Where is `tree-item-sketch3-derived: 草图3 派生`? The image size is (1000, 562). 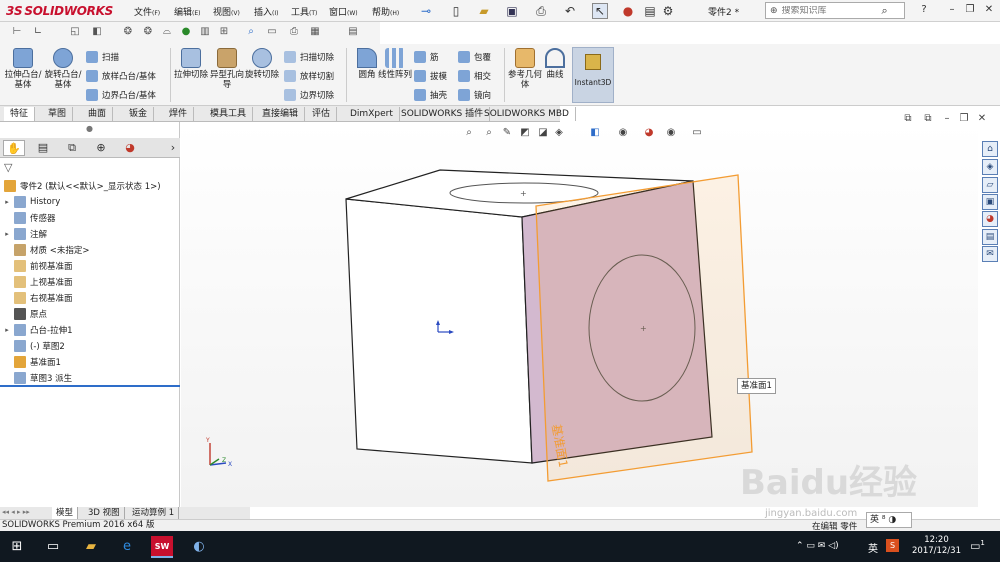
tree-item-sketch3-derived: 草图3 派生 is located at coordinates (90, 378).